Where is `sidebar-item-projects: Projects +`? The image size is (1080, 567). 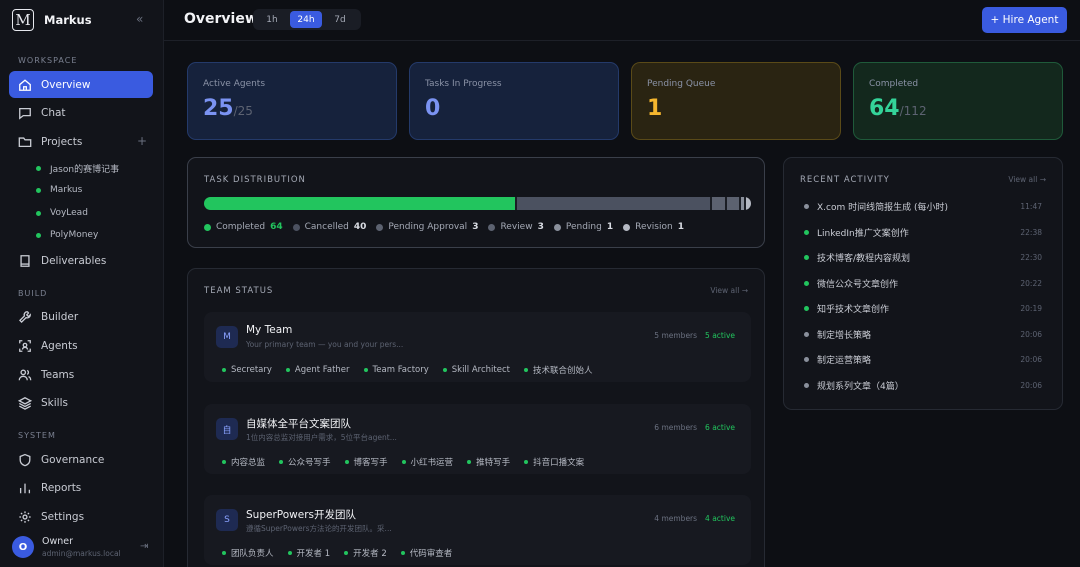
sidebar-item-projects: Projects + is located at coordinates (81, 141).